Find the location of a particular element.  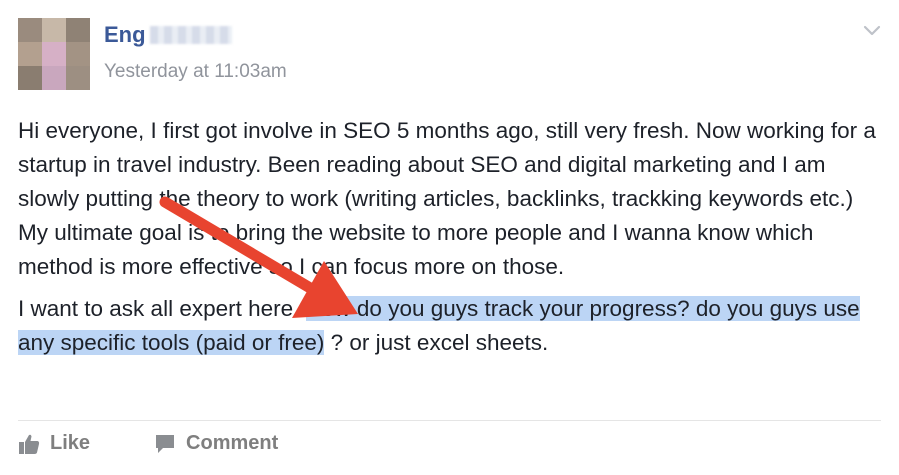

author-name-text: Eng is located at coordinates (125, 35).